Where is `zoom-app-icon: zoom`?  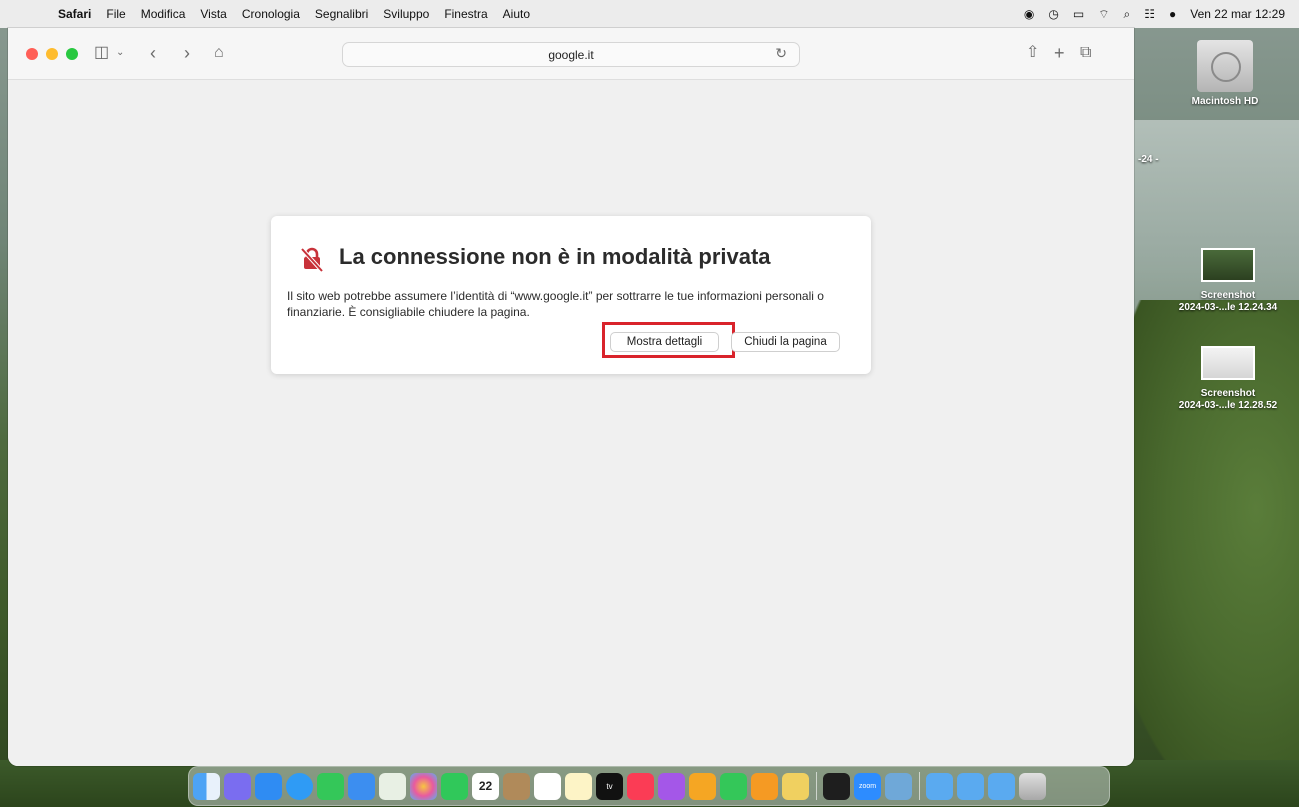
zoom-app-icon: zoom is located at coordinates (867, 786).